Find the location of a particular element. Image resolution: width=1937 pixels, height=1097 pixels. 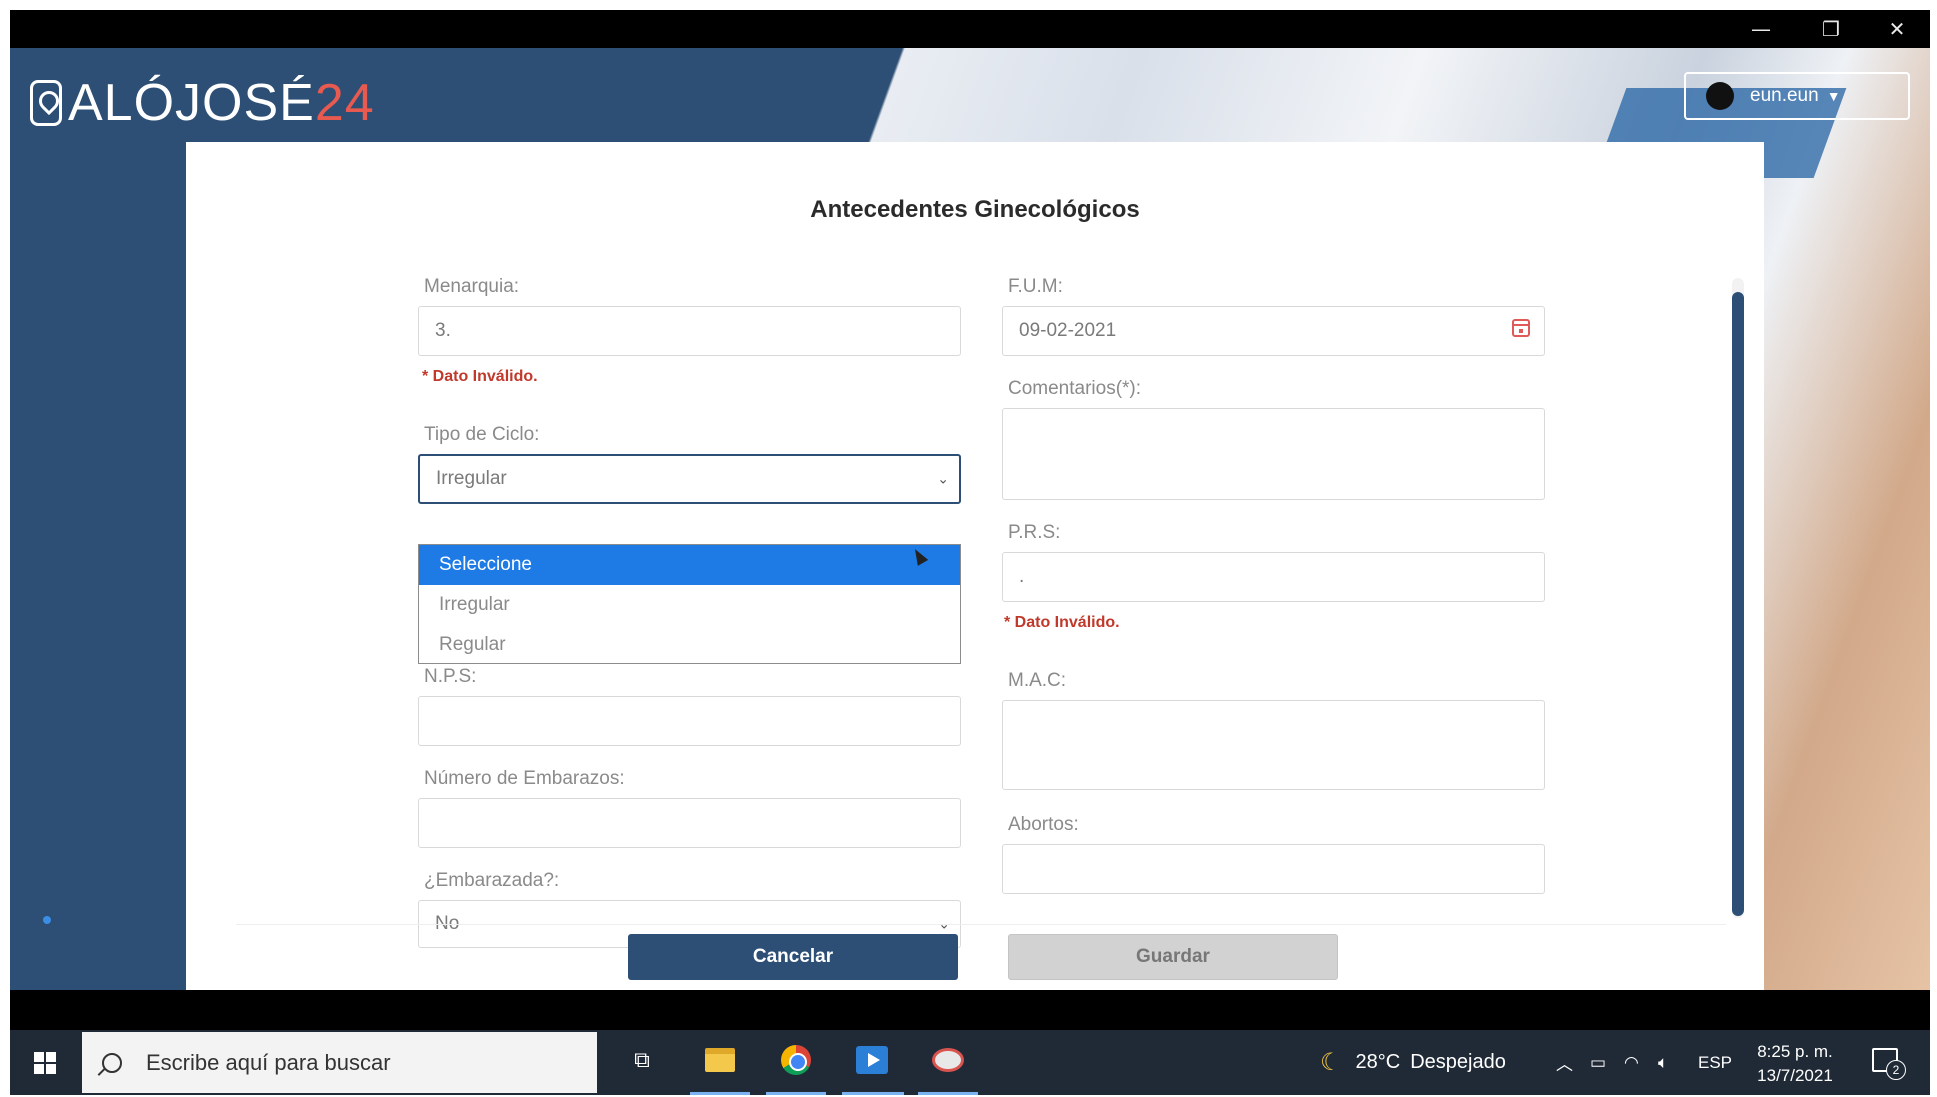

tipo-ciclo-value: Irregular is located at coordinates (471, 478).